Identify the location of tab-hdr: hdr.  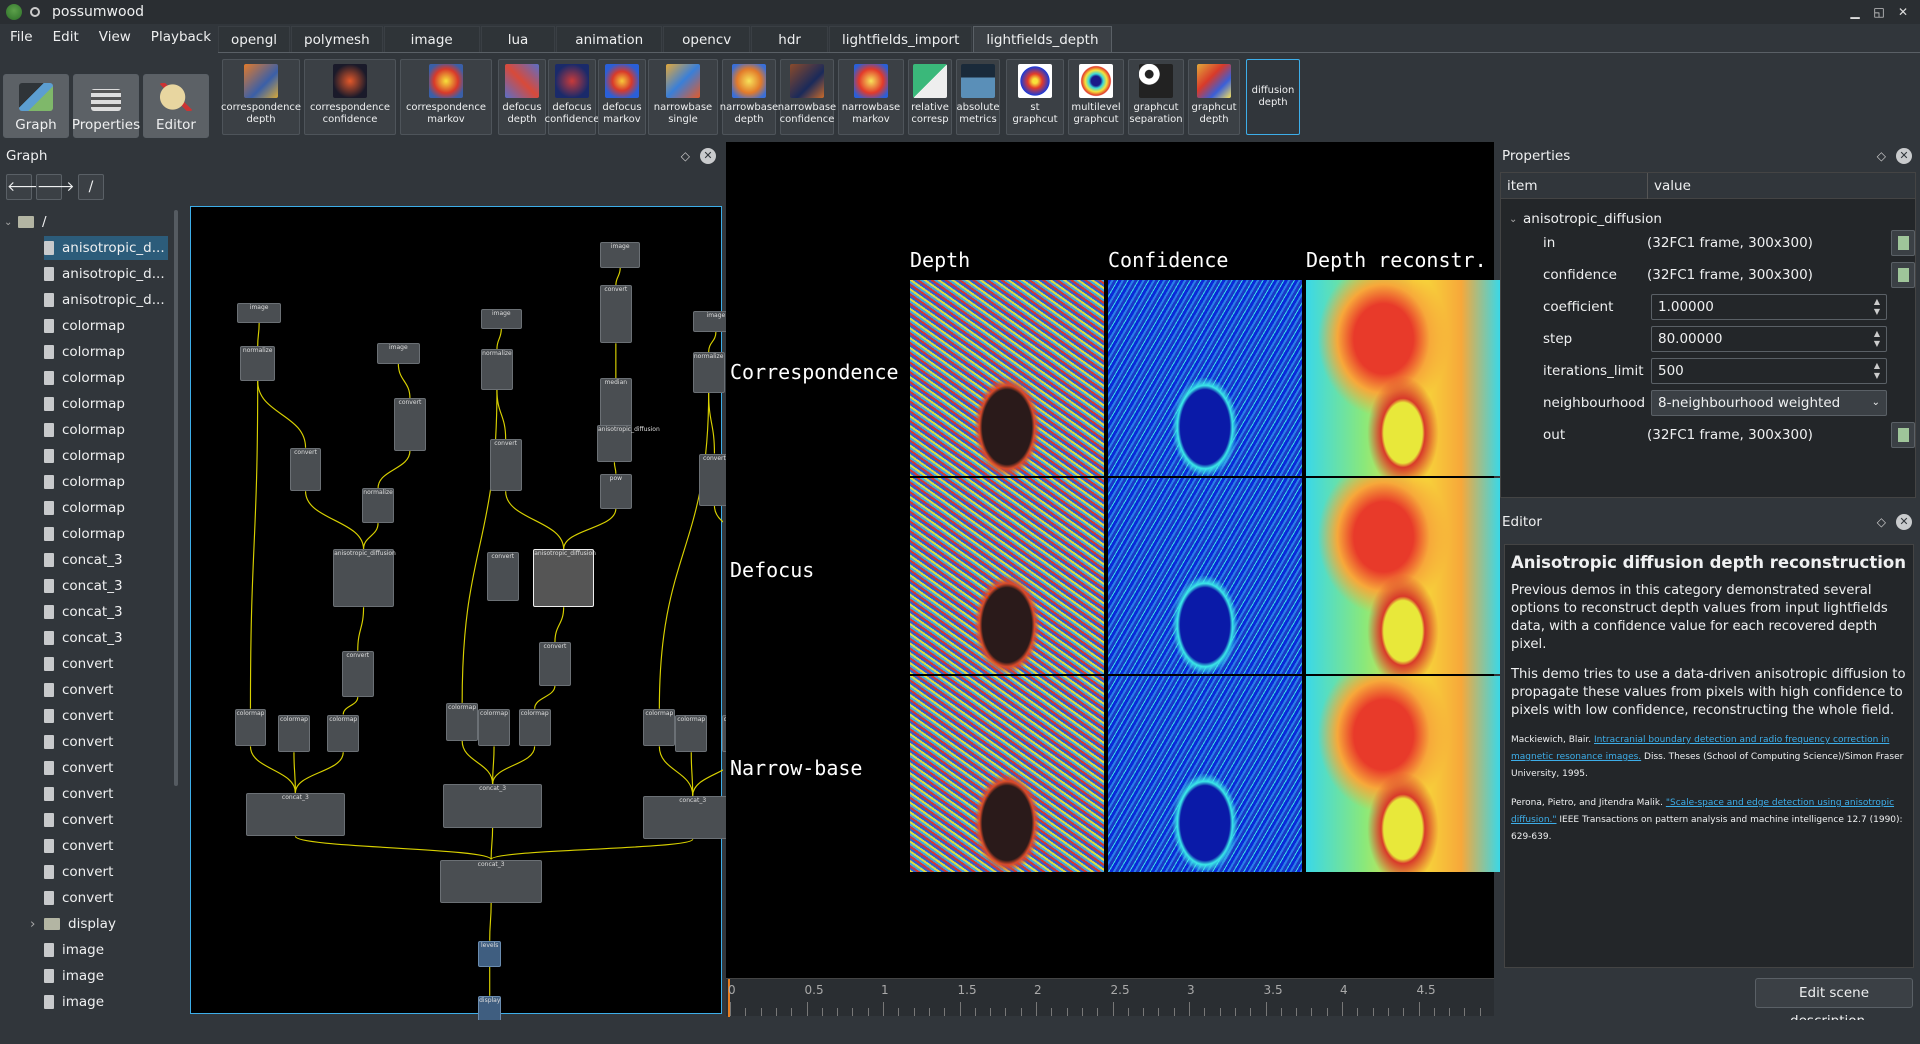
(789, 39).